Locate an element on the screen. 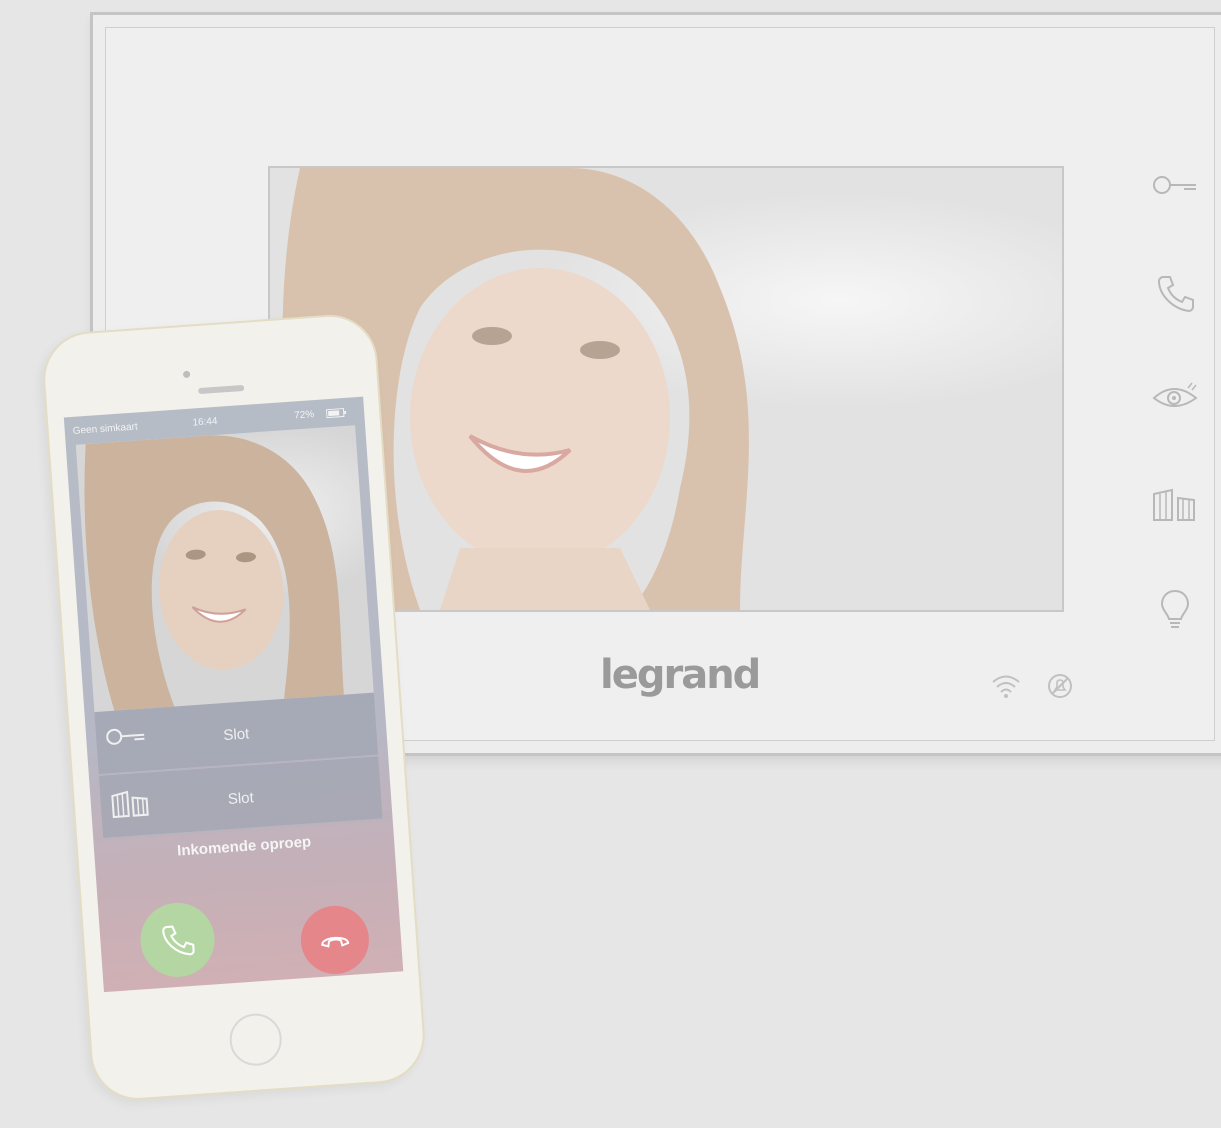 This screenshot has width=1221, height=1128. visitor-video-thumbnail is located at coordinates (214, 573).